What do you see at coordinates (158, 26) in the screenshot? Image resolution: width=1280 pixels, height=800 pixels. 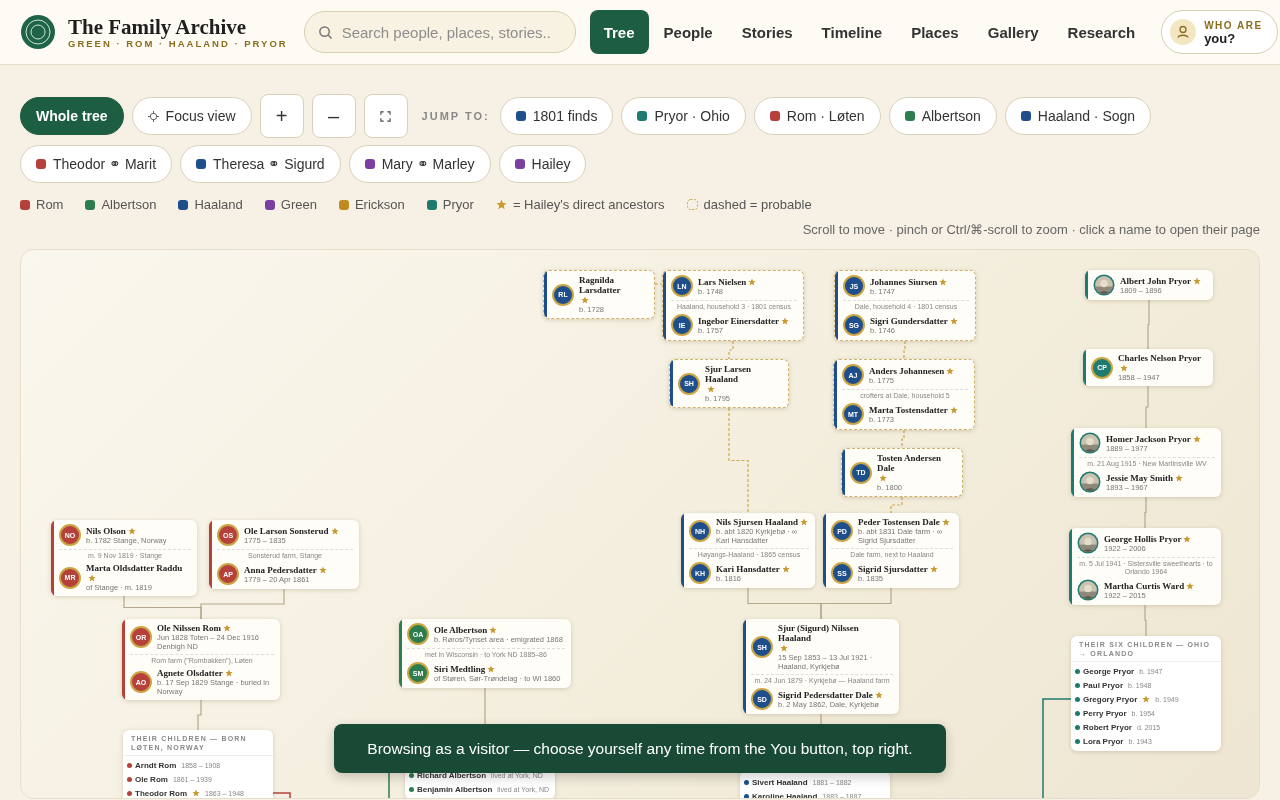 I see `site-title: The Family Archive` at bounding box center [158, 26].